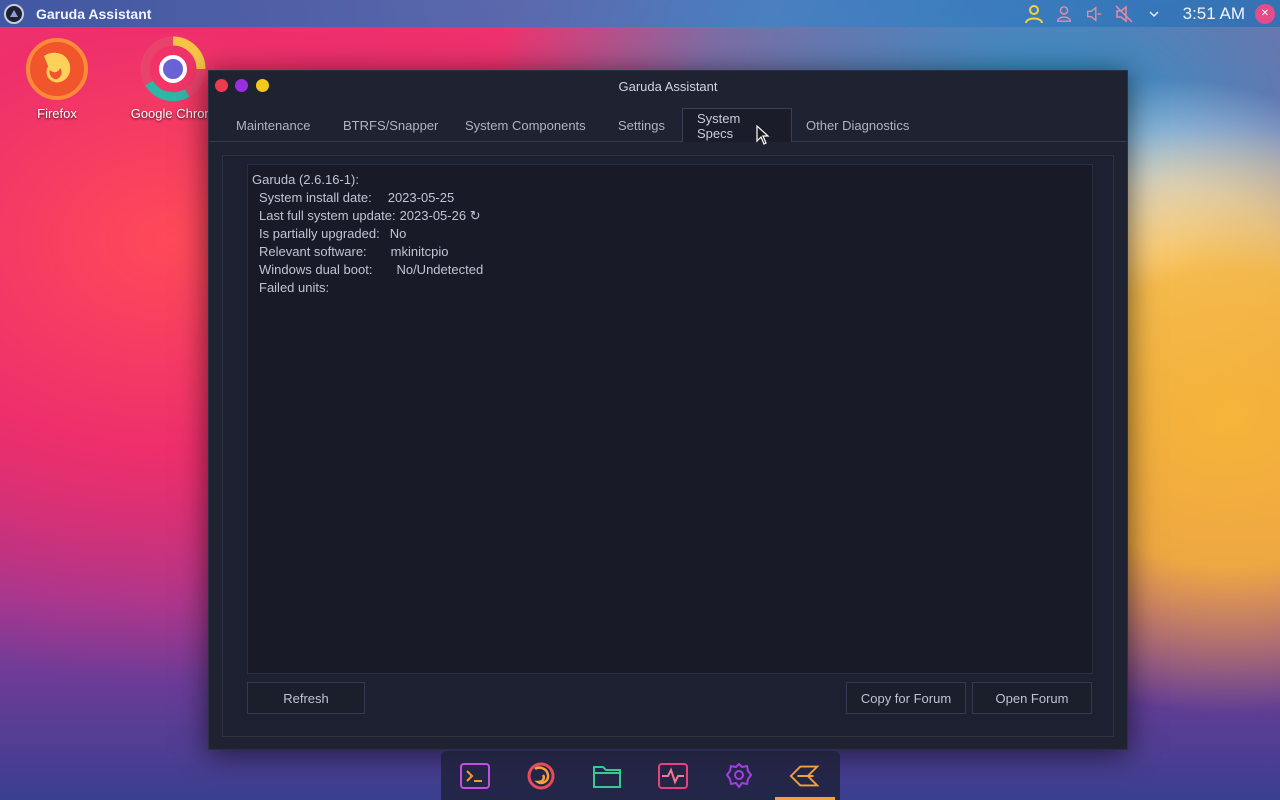 The width and height of the screenshot is (1280, 800). What do you see at coordinates (673, 776) in the screenshot?
I see `system-monitor-icon` at bounding box center [673, 776].